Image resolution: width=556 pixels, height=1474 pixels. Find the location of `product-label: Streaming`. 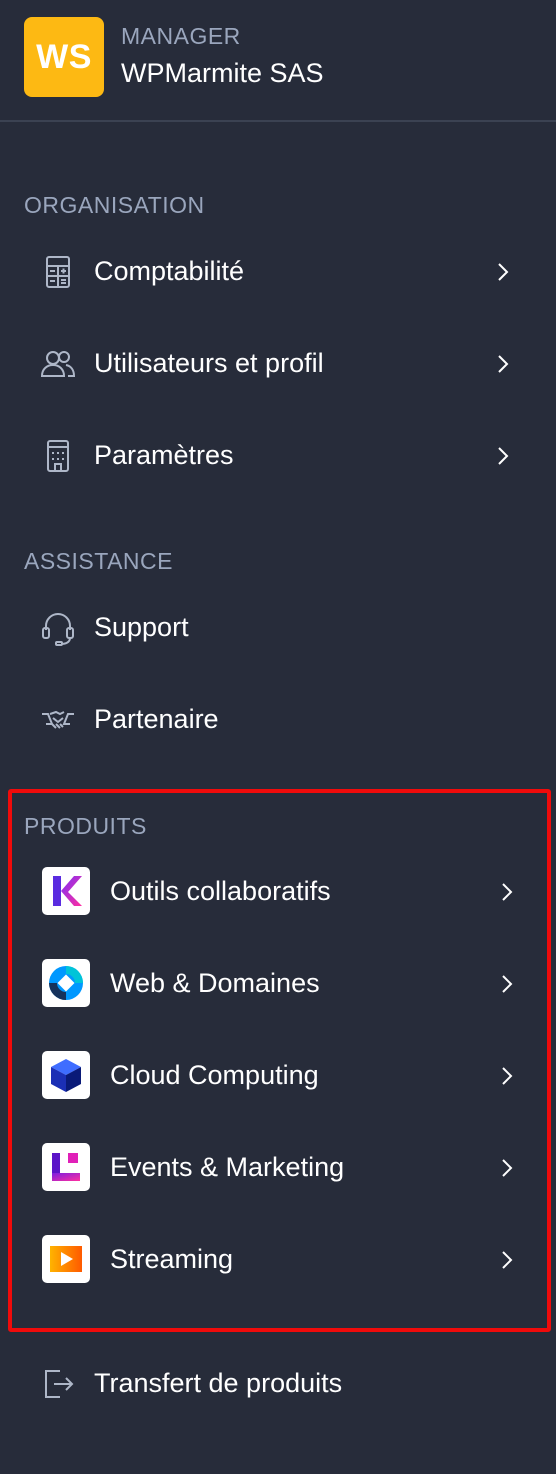

product-label: Streaming is located at coordinates (172, 1259).